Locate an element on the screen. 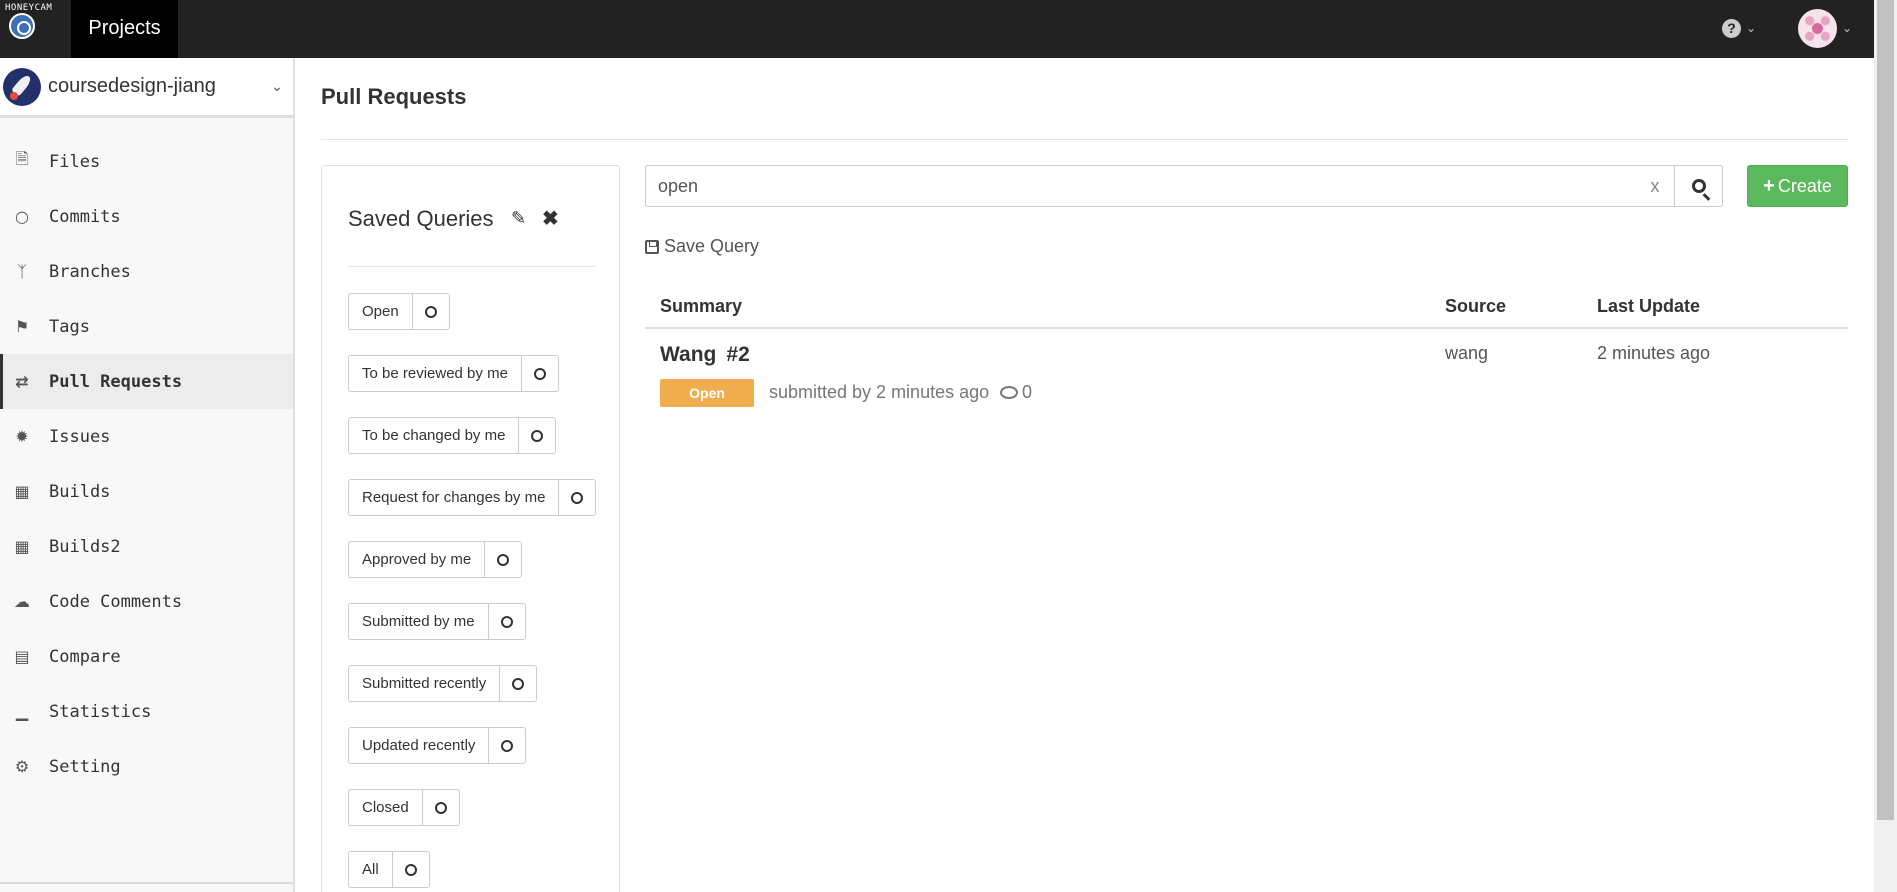  saved-query-link: Open is located at coordinates (380, 311).